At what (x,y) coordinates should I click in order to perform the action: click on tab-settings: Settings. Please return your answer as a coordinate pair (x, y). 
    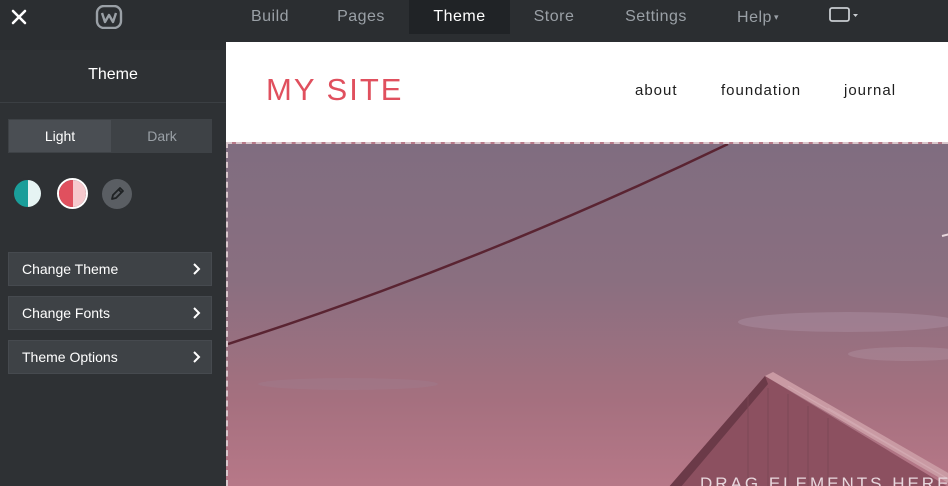
    Looking at the image, I should click on (656, 17).